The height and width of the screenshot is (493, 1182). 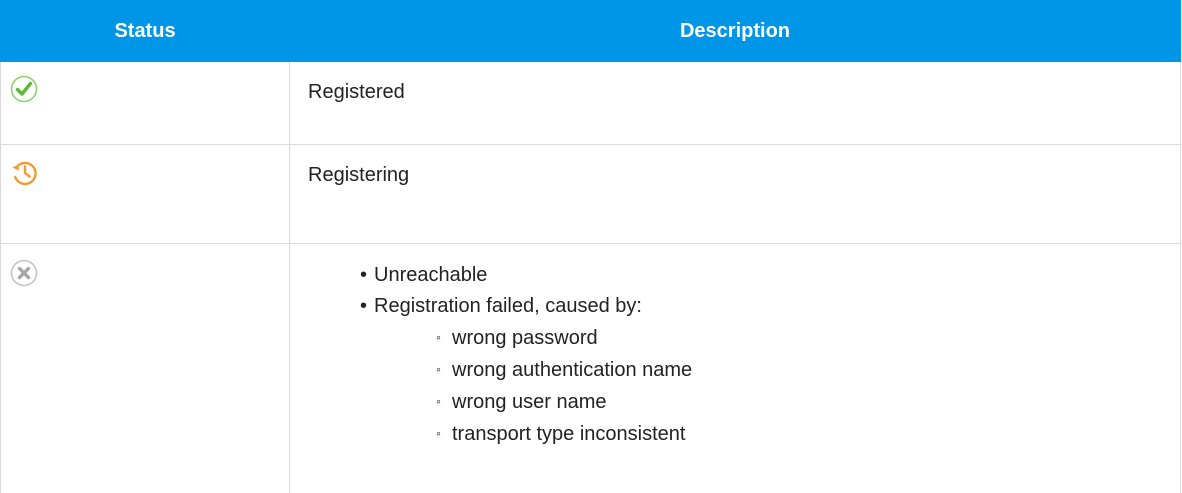 I want to click on description-cell: Registered, so click(x=735, y=103).